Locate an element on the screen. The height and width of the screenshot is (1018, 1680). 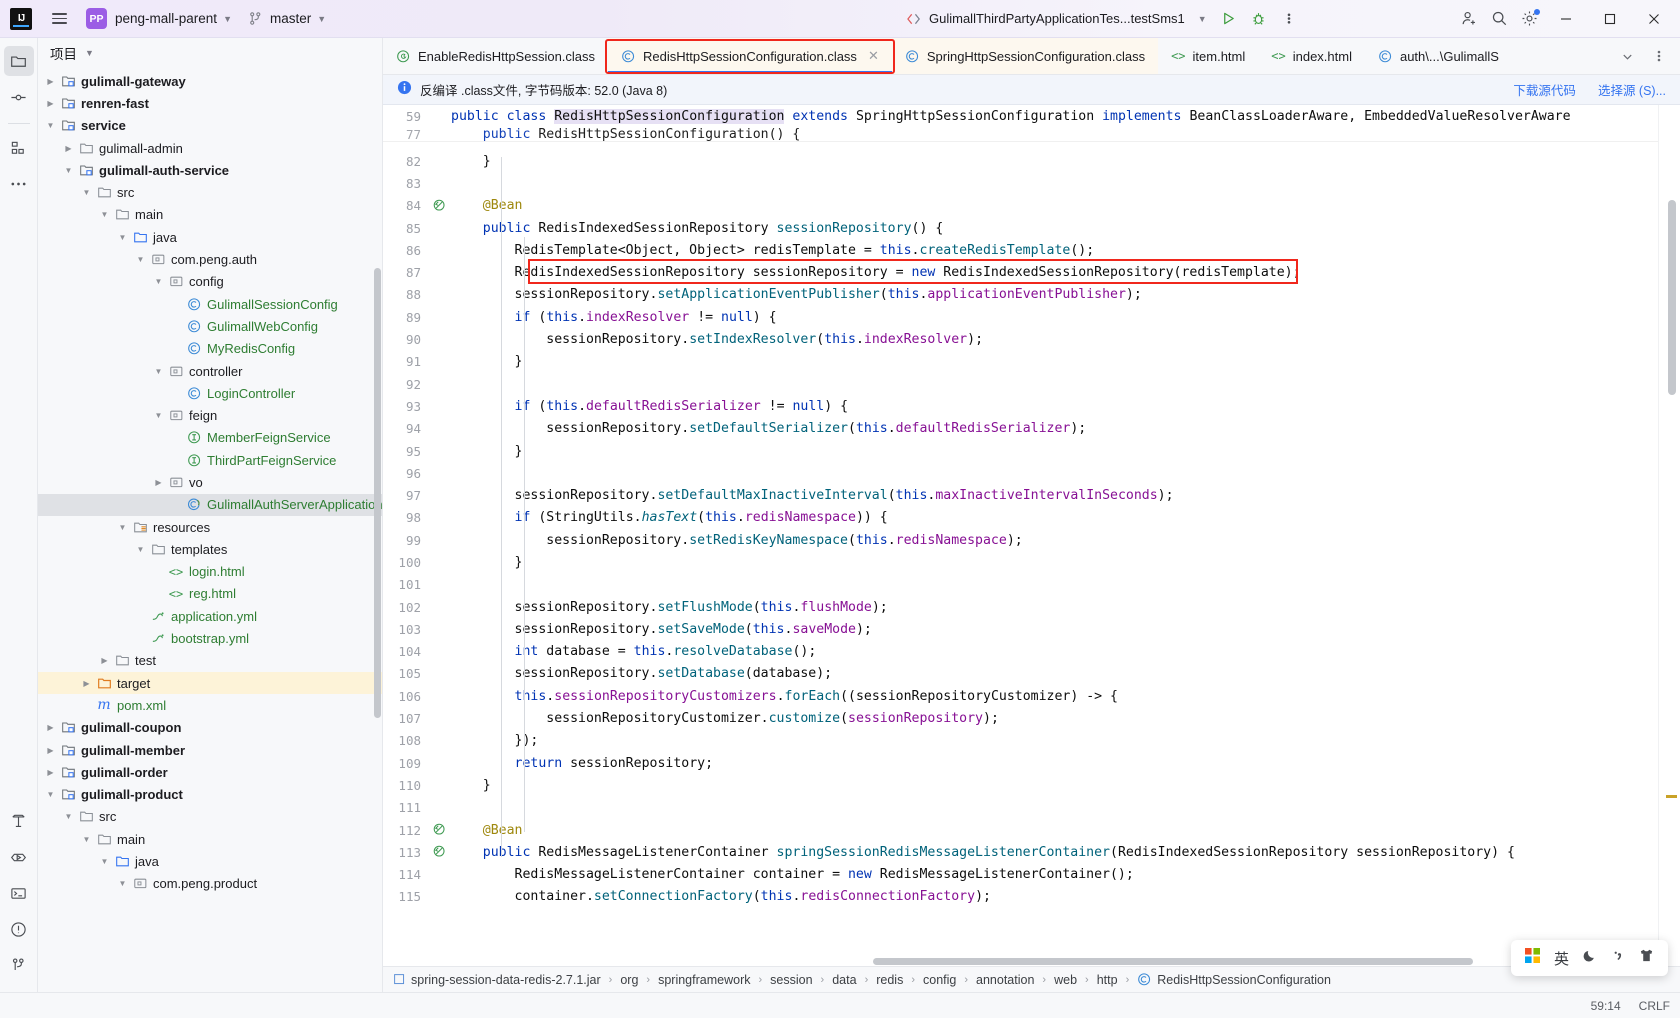
breadcrumb-item: springframework is located at coordinates (704, 980).